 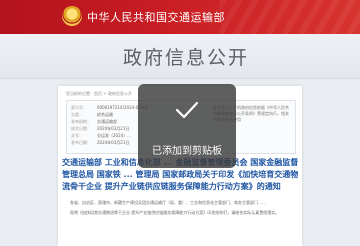 What do you see at coordinates (81, 121) in the screenshot?
I see `meta-key: 发布机构：` at bounding box center [81, 121].